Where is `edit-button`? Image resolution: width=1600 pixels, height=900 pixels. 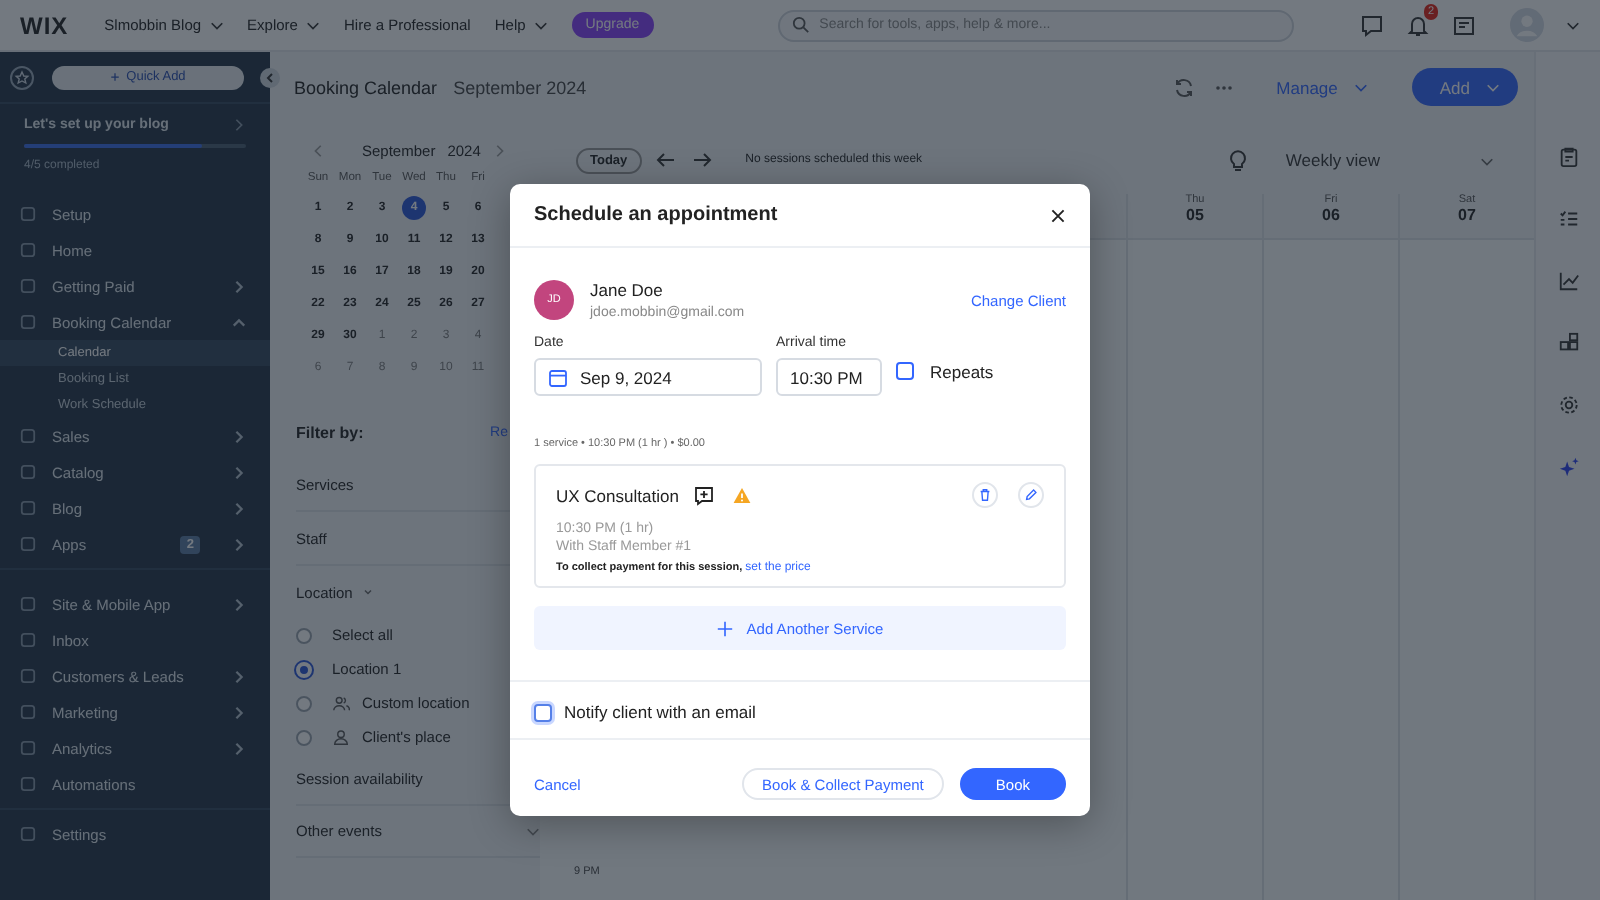 edit-button is located at coordinates (1031, 495).